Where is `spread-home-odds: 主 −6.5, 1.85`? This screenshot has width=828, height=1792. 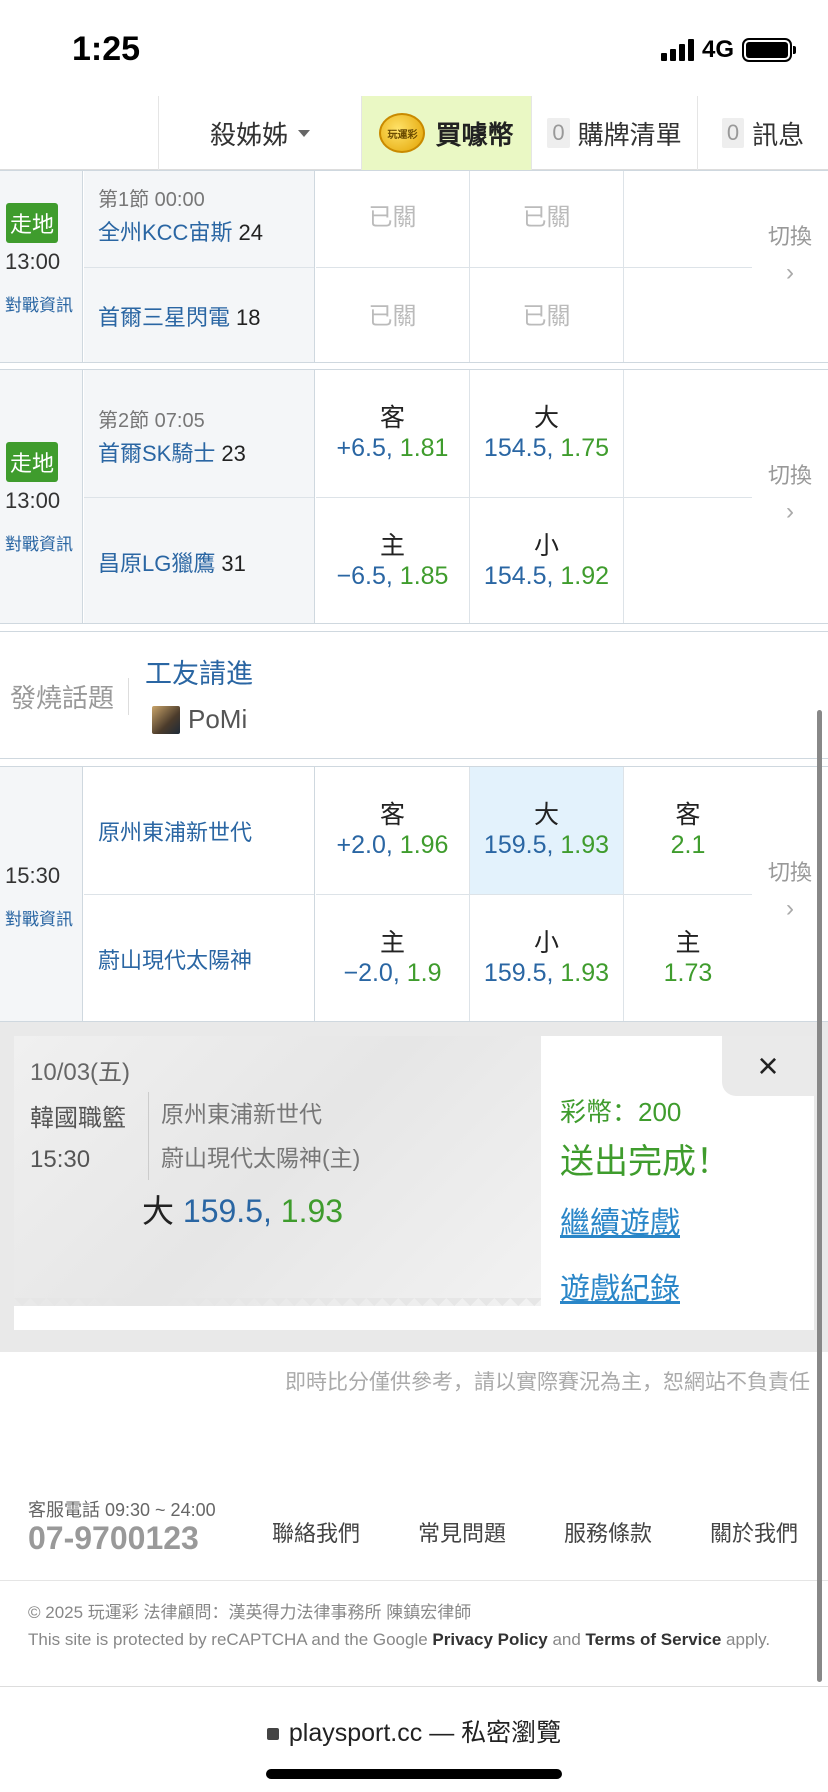
spread-home-odds: 主 −6.5, 1.85 is located at coordinates (392, 561).